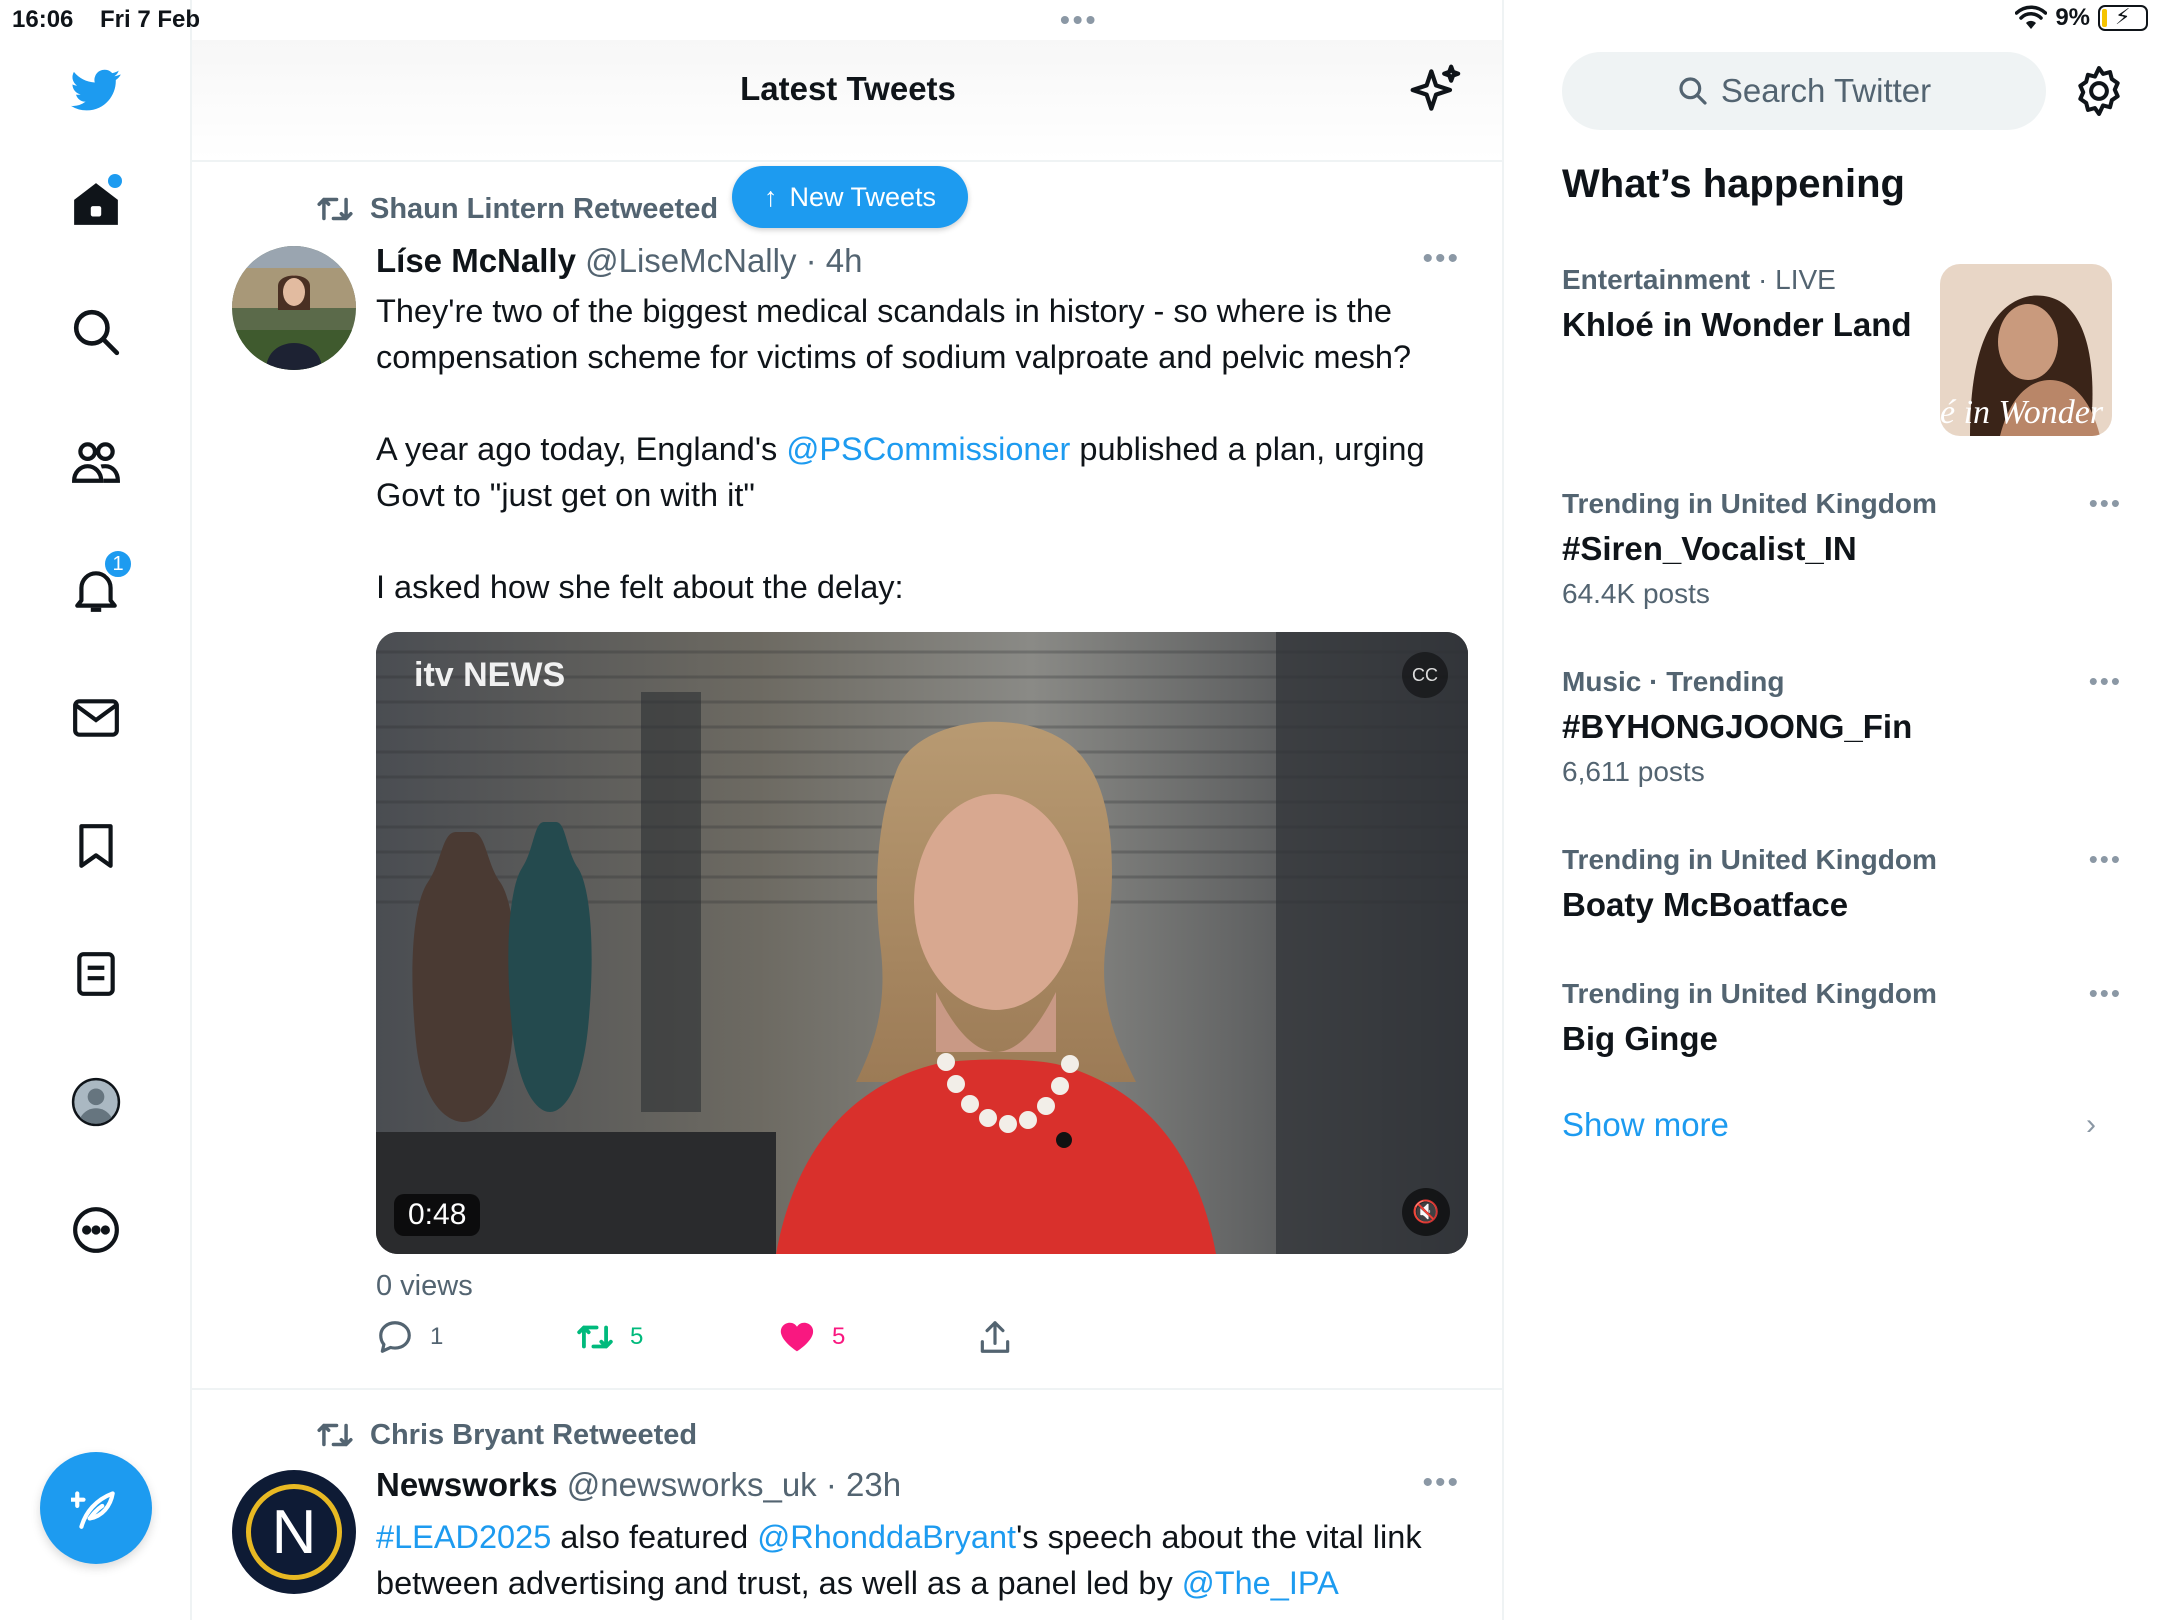 The image size is (2160, 1620). Describe the element at coordinates (476, 260) in the screenshot. I see `author-name: Líse McNally` at that location.